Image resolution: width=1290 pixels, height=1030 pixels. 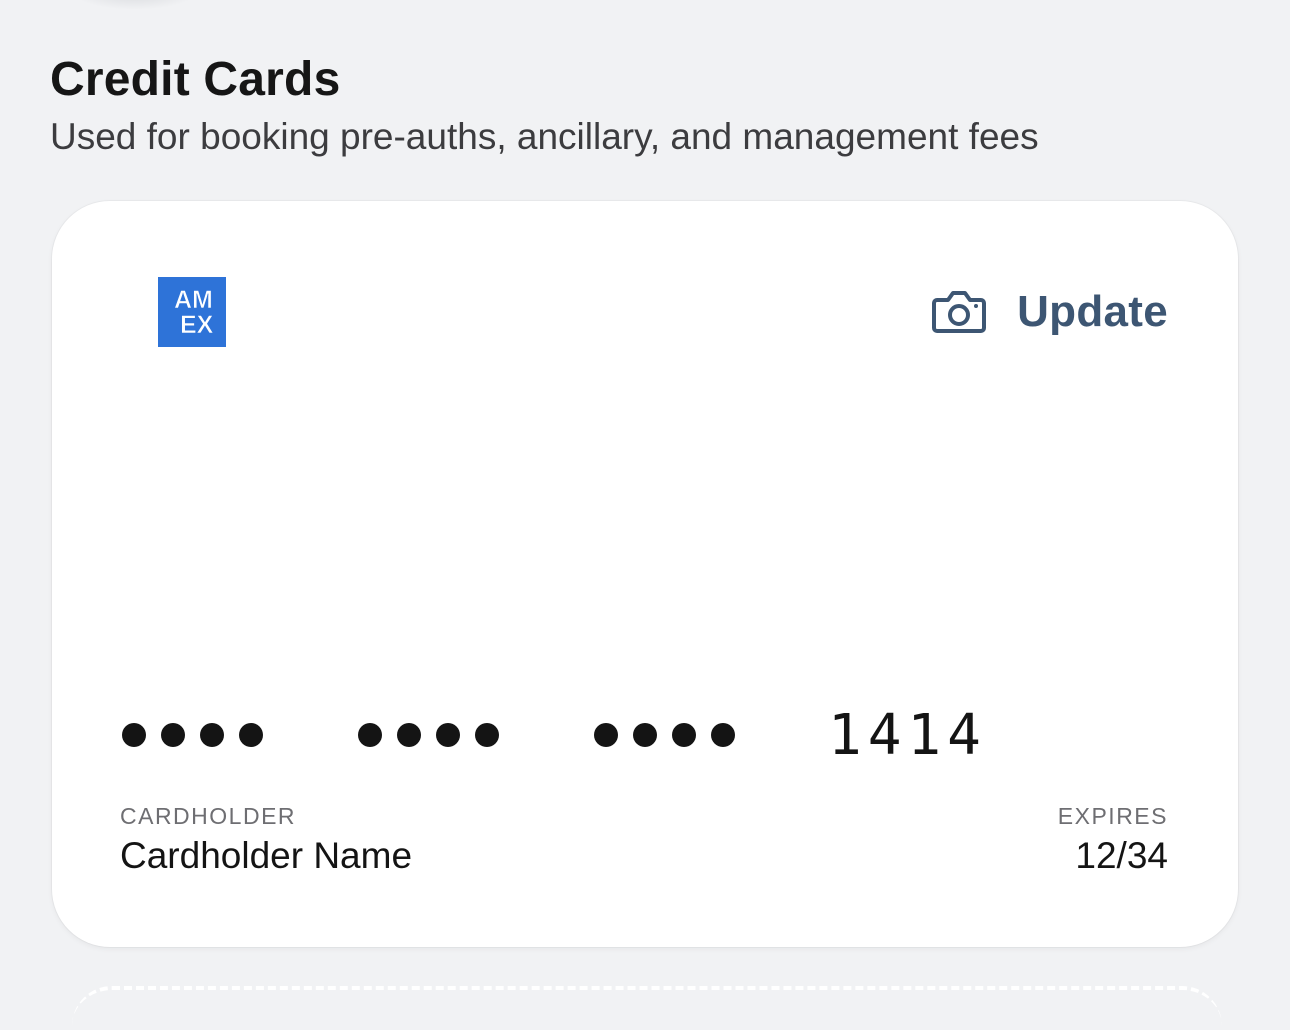 I want to click on cardholder-label: CARDHOLDER, so click(x=208, y=816).